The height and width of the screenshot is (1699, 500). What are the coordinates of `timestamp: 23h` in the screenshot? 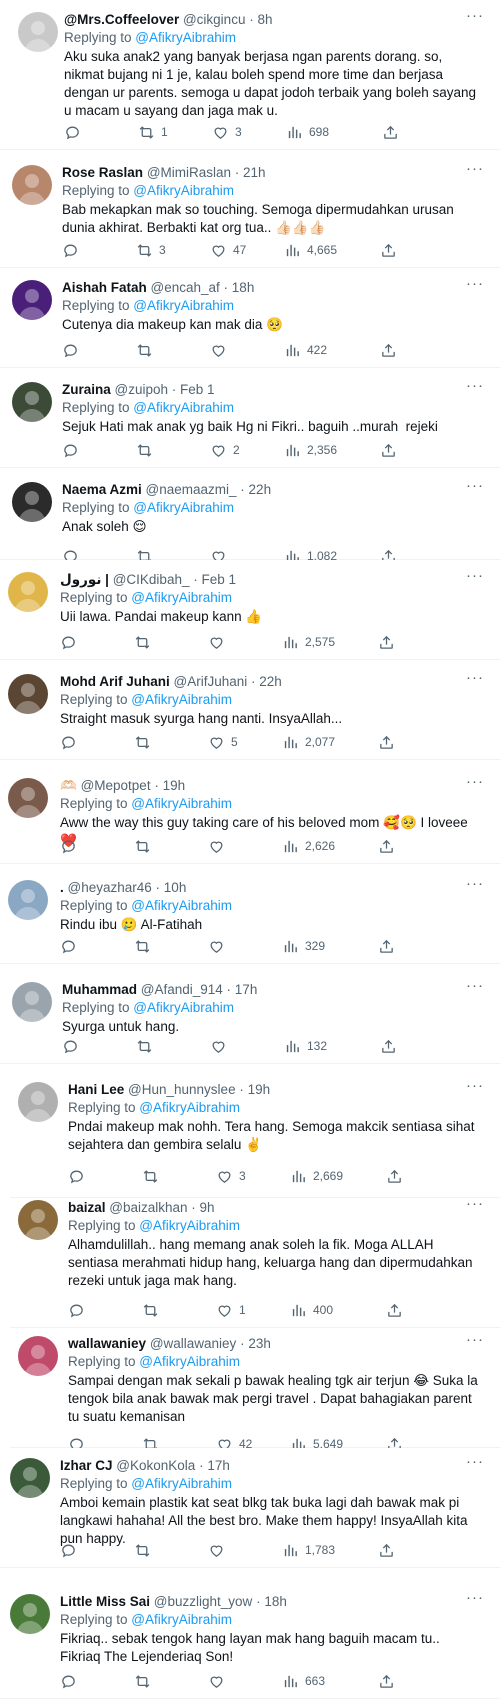 It's located at (259, 1343).